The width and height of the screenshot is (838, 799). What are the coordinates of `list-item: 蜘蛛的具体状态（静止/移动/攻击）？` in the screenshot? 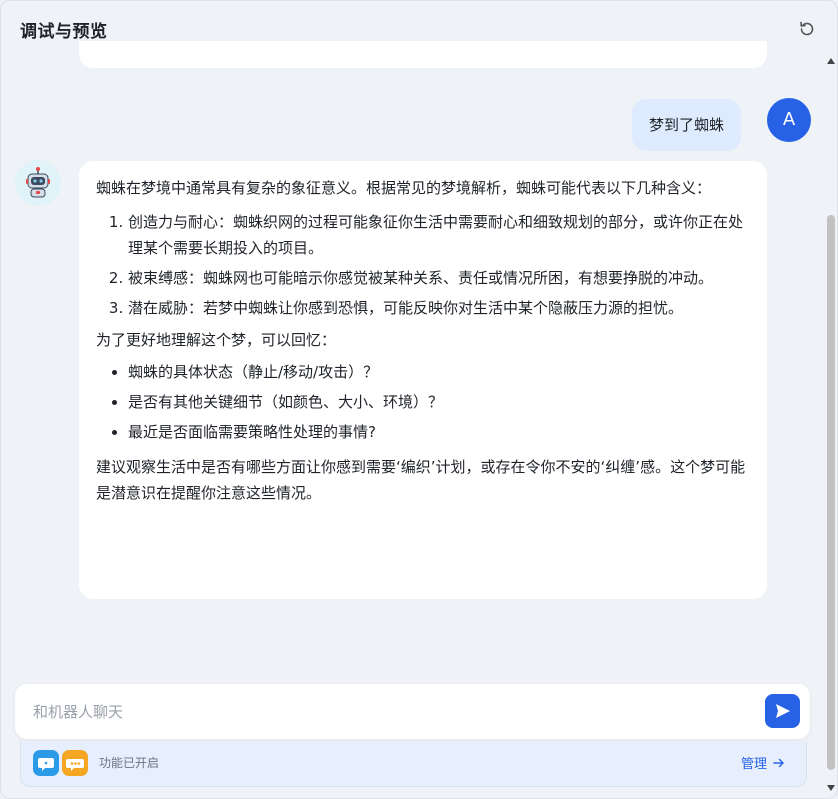 It's located at (437, 372).